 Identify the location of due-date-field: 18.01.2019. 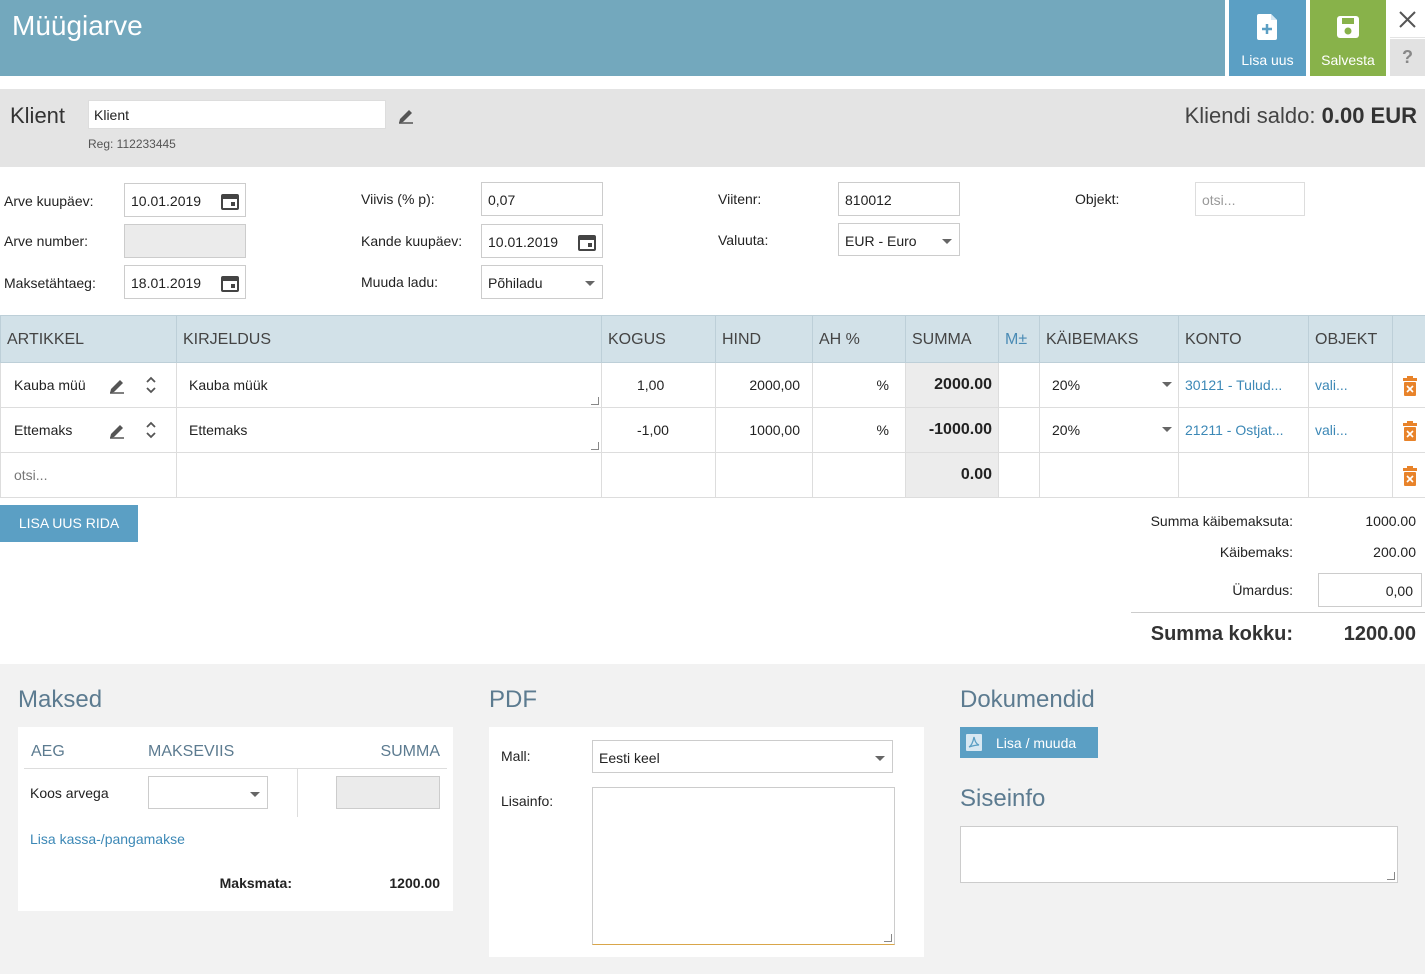
(185, 282).